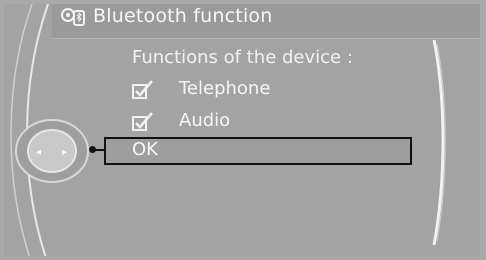  What do you see at coordinates (38, 152) in the screenshot?
I see `arrow-left-icon: ◂` at bounding box center [38, 152].